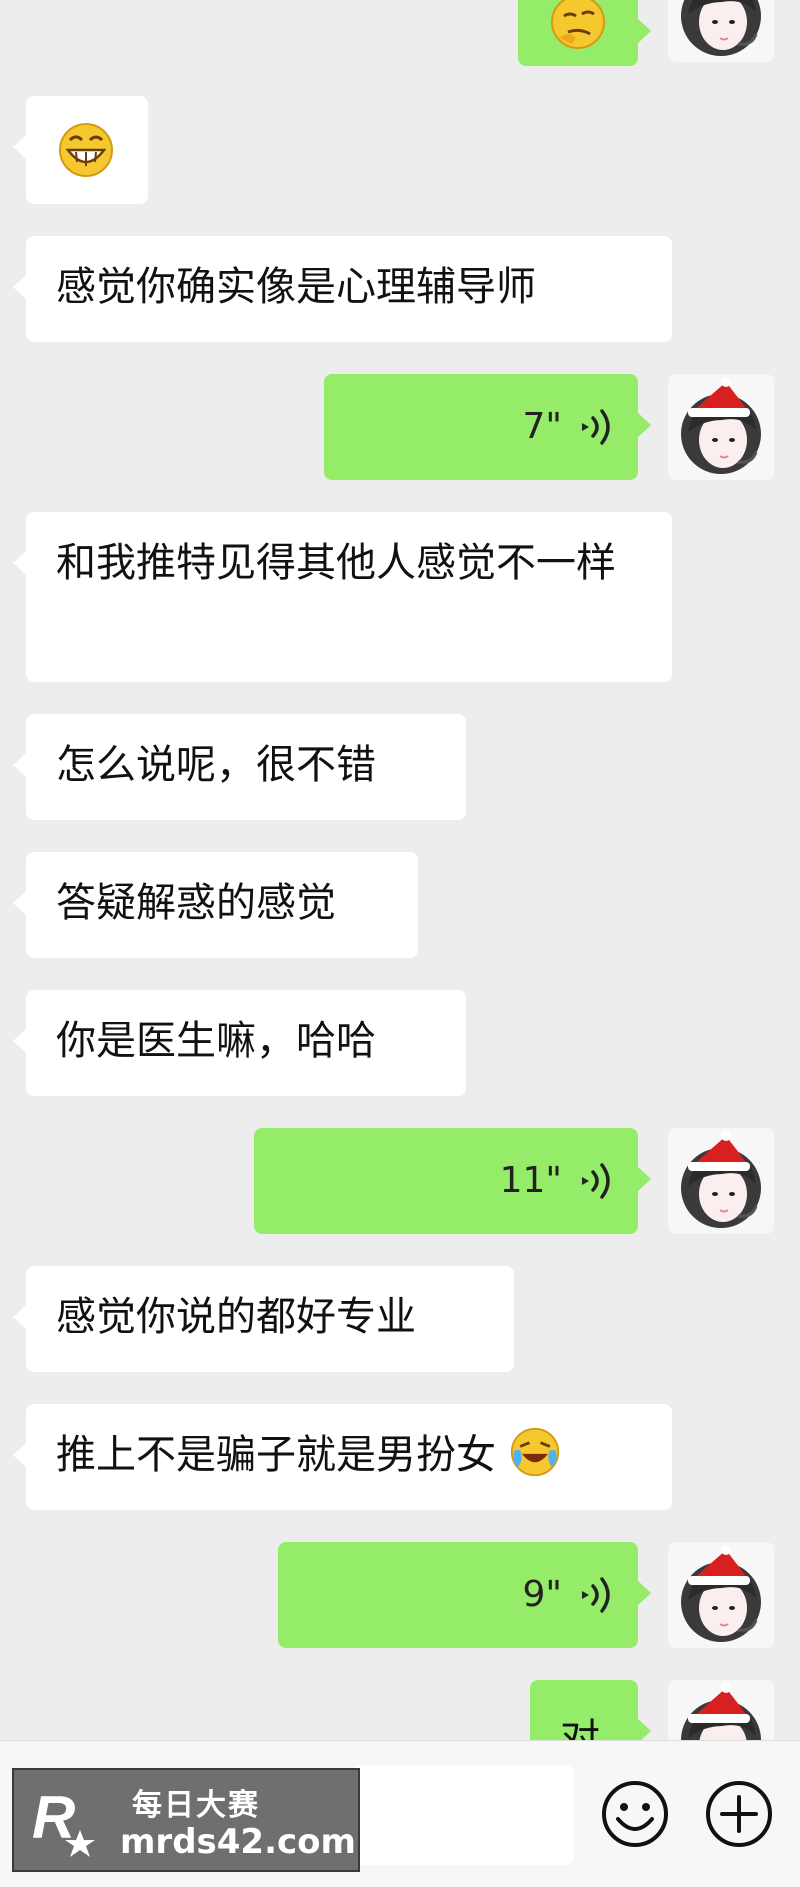 The width and height of the screenshot is (800, 1887). What do you see at coordinates (63, 1820) in the screenshot?
I see `watermark-logo-icon: R` at bounding box center [63, 1820].